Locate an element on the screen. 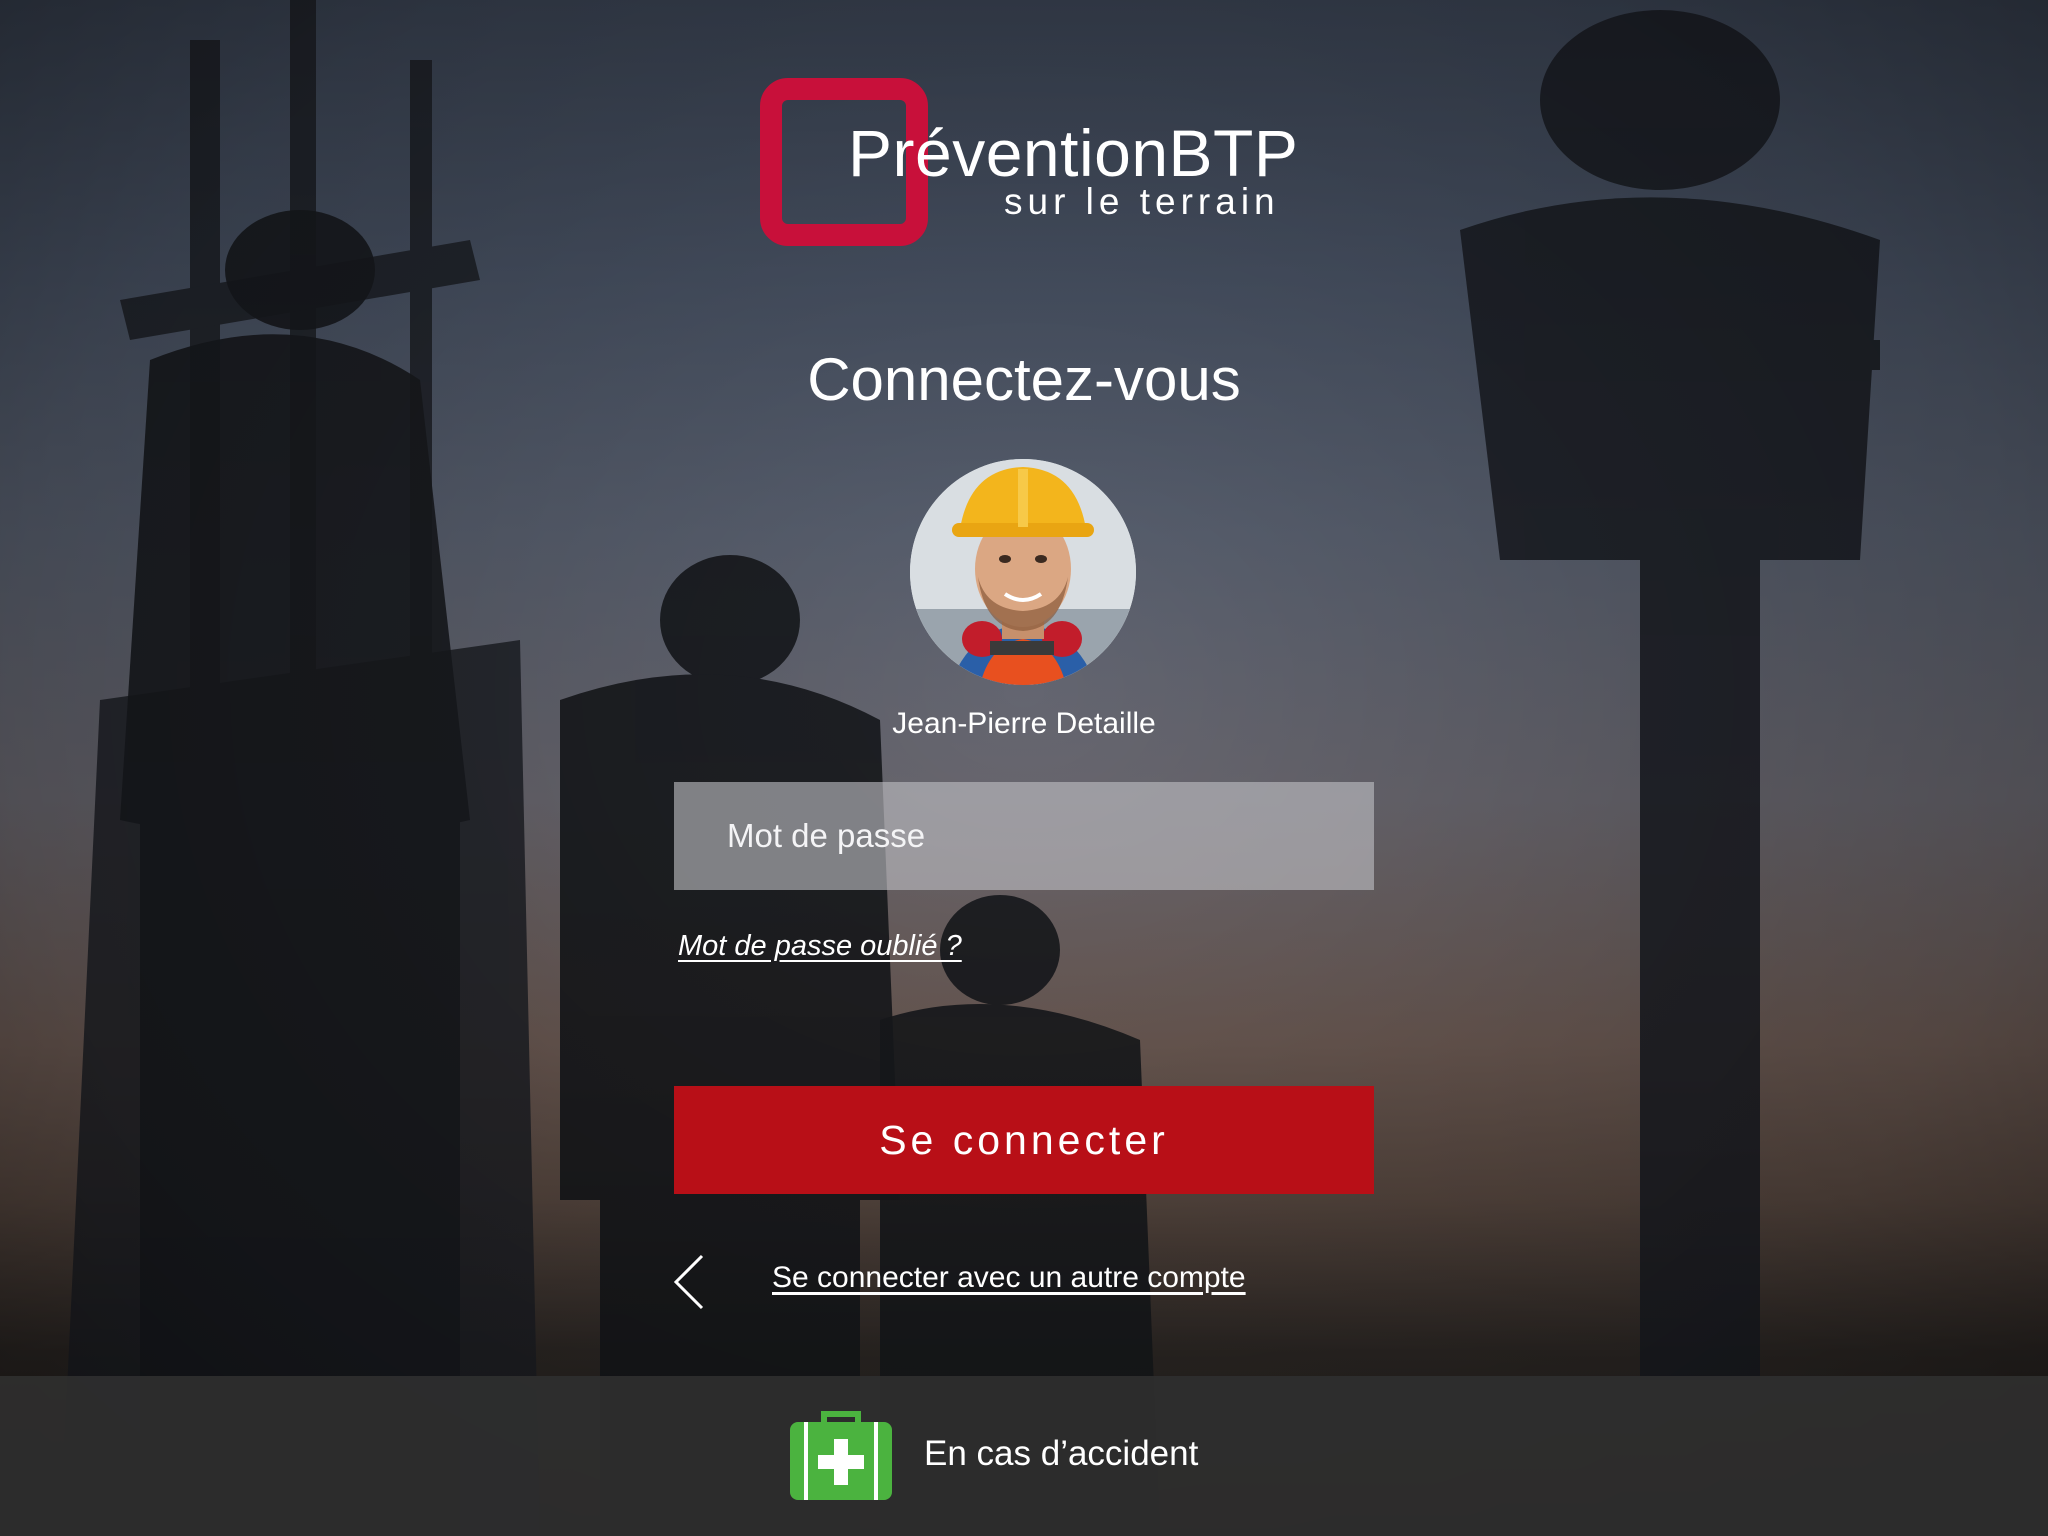 Image resolution: width=2048 pixels, height=1536 pixels. avatar is located at coordinates (1023, 572).